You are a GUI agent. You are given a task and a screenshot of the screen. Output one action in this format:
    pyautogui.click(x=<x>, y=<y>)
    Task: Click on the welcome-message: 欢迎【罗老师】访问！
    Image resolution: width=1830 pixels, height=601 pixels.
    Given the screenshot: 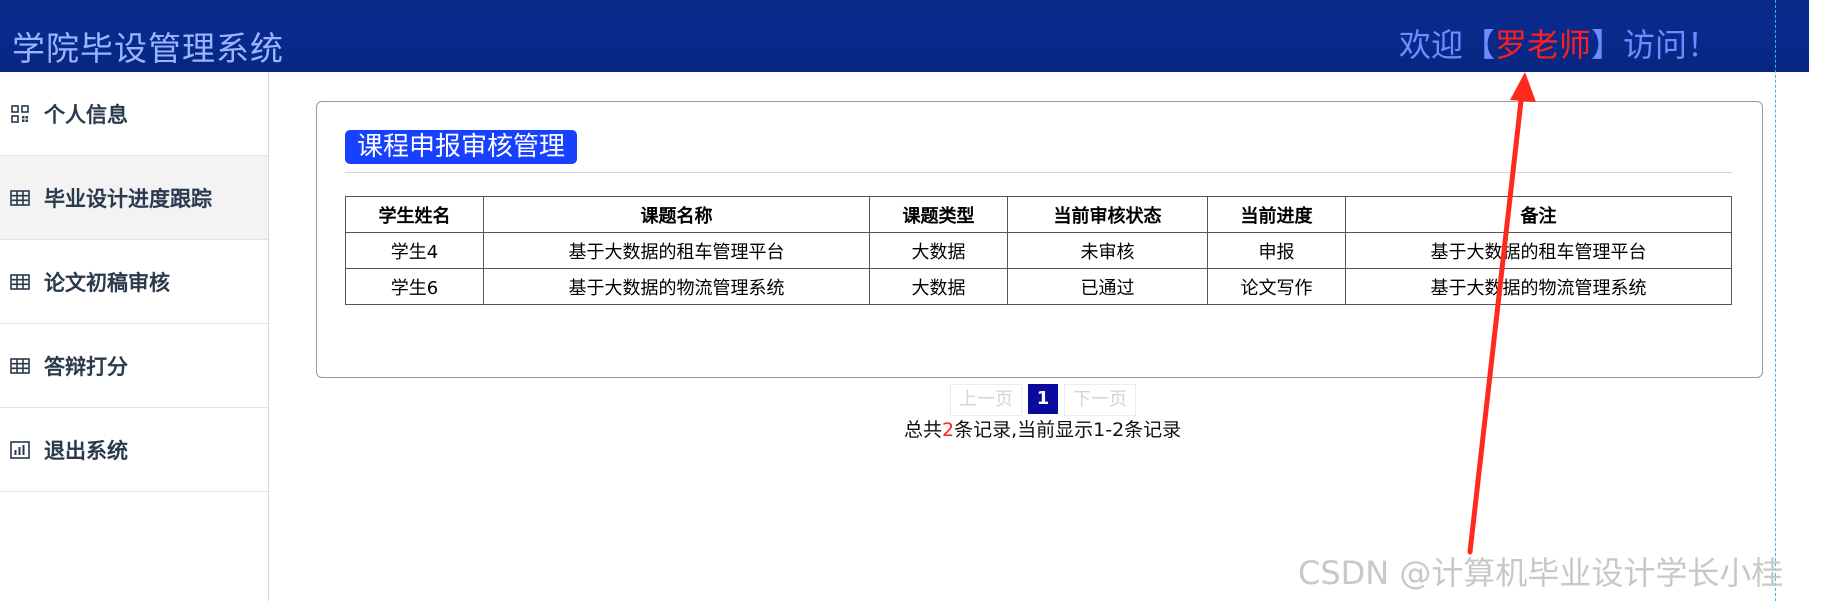 What is the action you would take?
    pyautogui.click(x=1559, y=43)
    